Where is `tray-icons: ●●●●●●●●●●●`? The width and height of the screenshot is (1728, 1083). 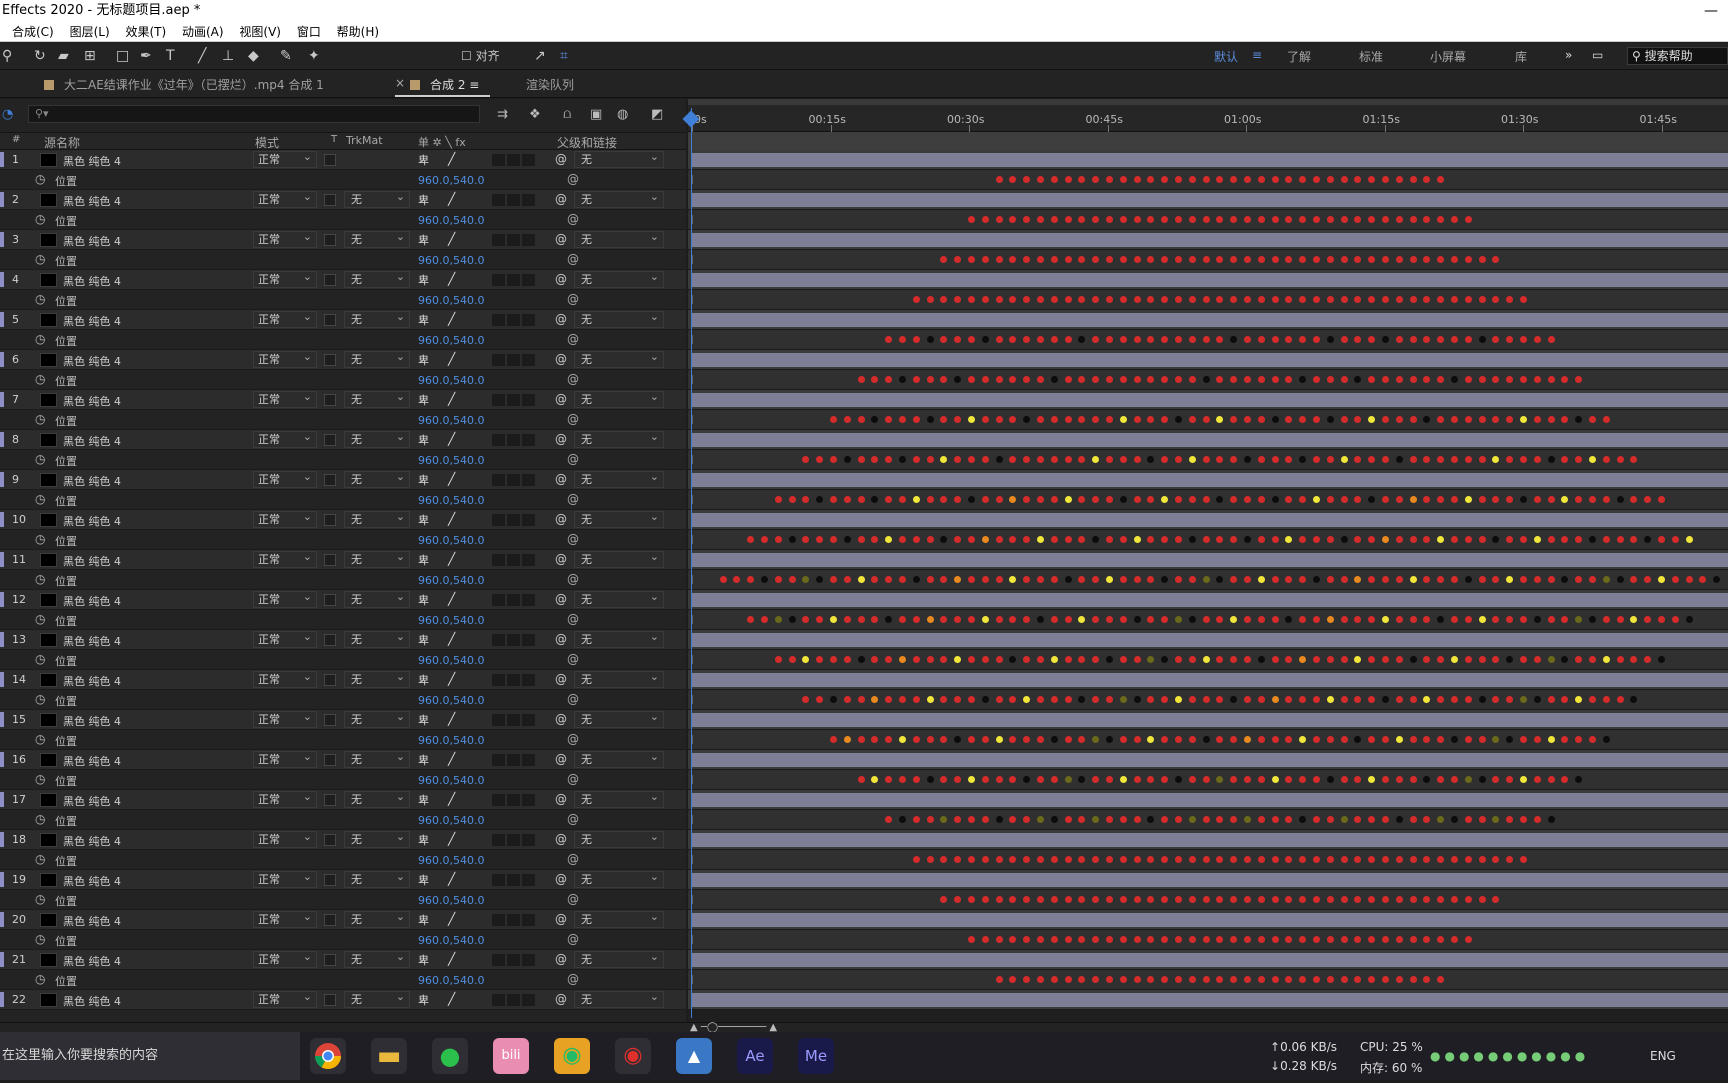
tray-icons: ●●●●●●●●●●● is located at coordinates (1509, 1056).